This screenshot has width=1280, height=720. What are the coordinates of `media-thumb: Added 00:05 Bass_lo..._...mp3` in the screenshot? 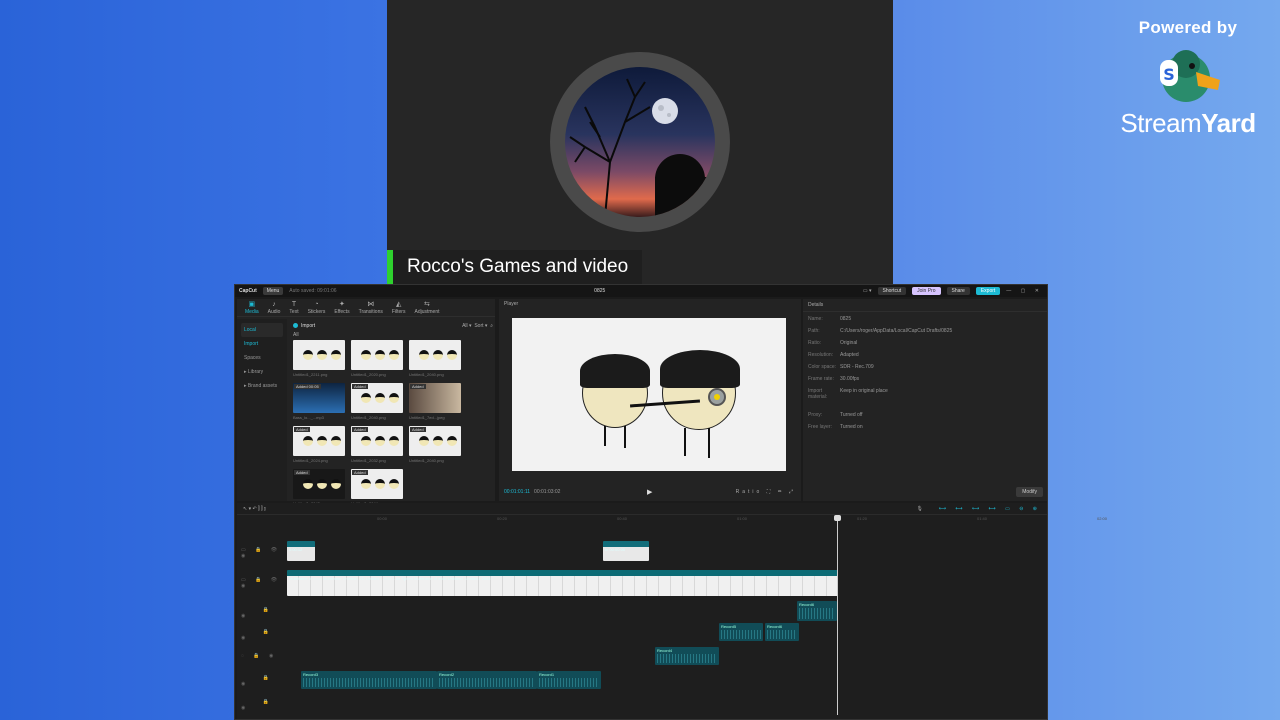 It's located at (319, 401).